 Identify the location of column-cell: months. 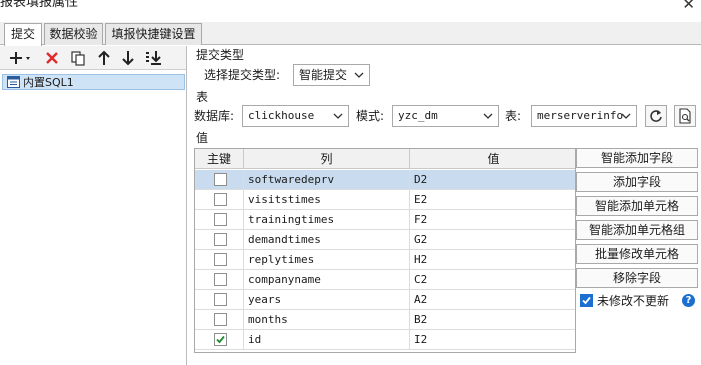
(327, 320).